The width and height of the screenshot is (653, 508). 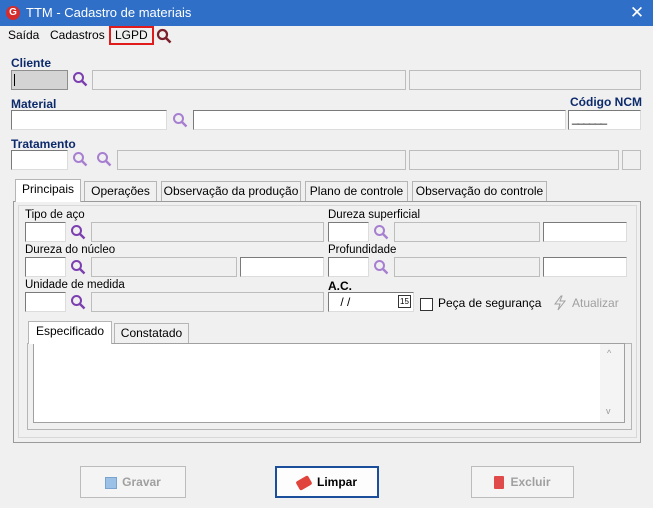 I want to click on dureza-superficial-search-icon, so click(x=381, y=232).